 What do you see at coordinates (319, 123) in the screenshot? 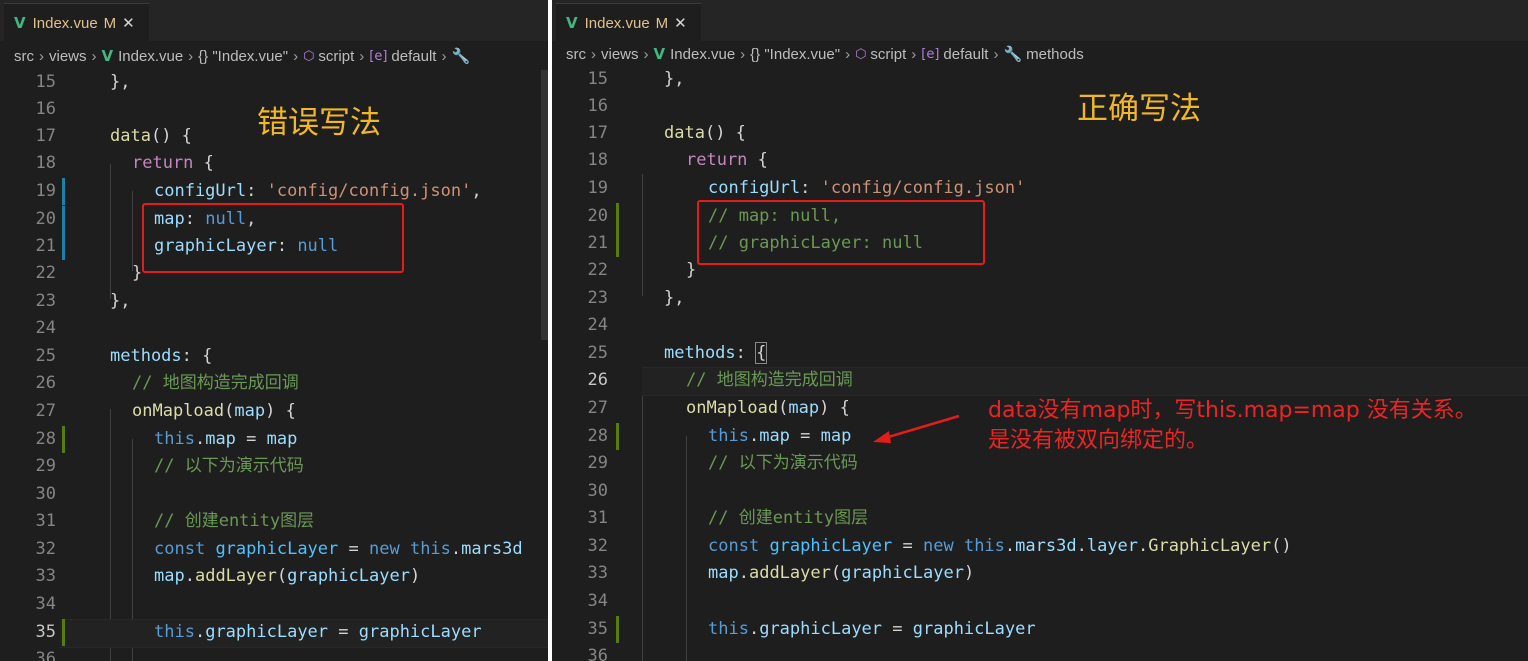
I see `wrong-way-heading: 错误写法` at bounding box center [319, 123].